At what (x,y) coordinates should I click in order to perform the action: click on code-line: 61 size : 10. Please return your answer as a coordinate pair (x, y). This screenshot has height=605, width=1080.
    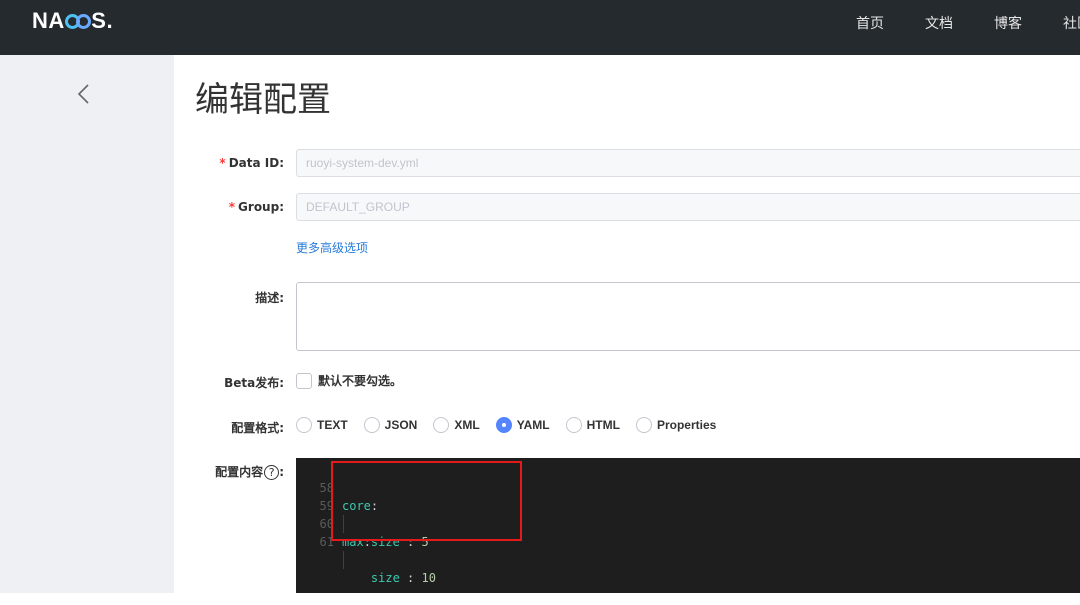
    Looking at the image, I should click on (377, 560).